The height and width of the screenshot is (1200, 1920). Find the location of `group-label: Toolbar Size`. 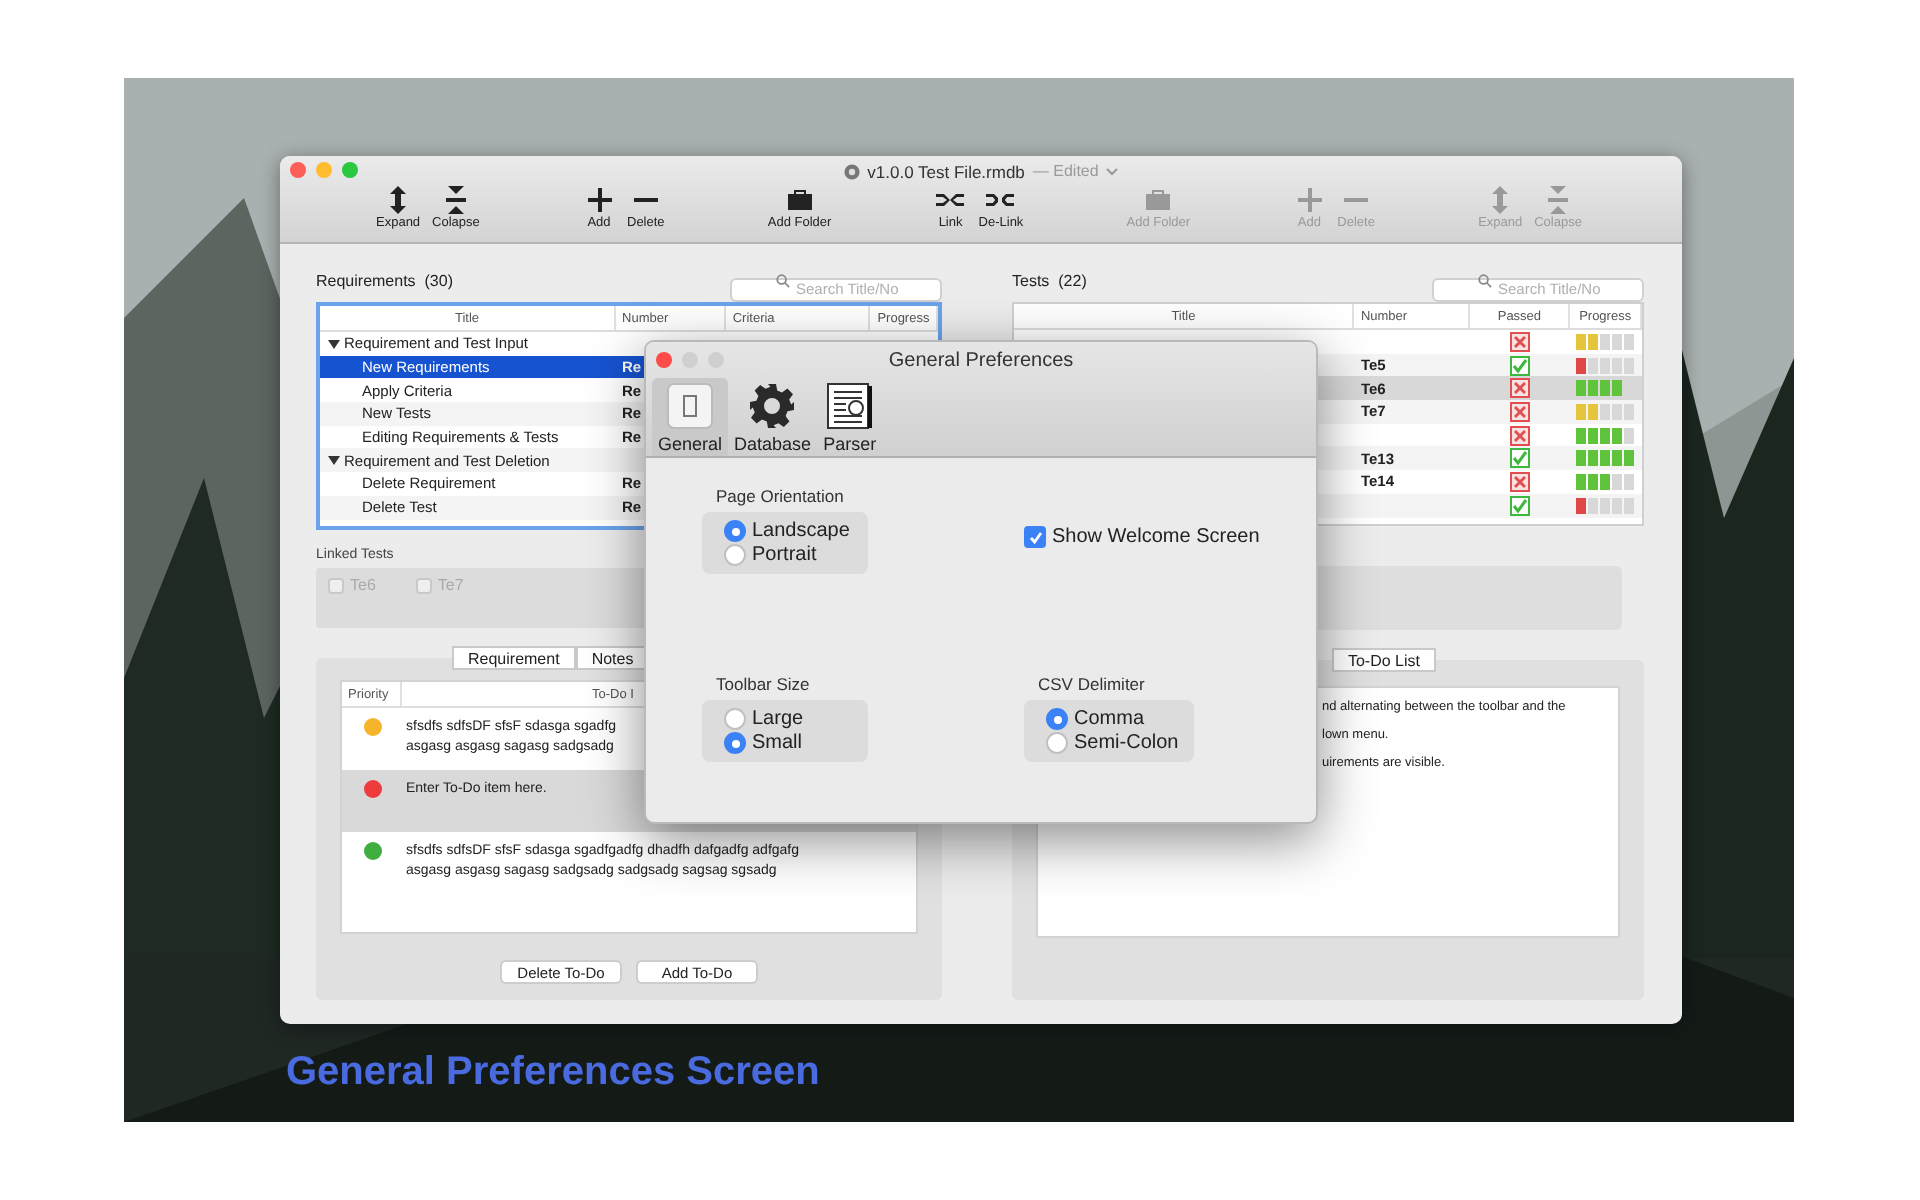

group-label: Toolbar Size is located at coordinates (763, 684).